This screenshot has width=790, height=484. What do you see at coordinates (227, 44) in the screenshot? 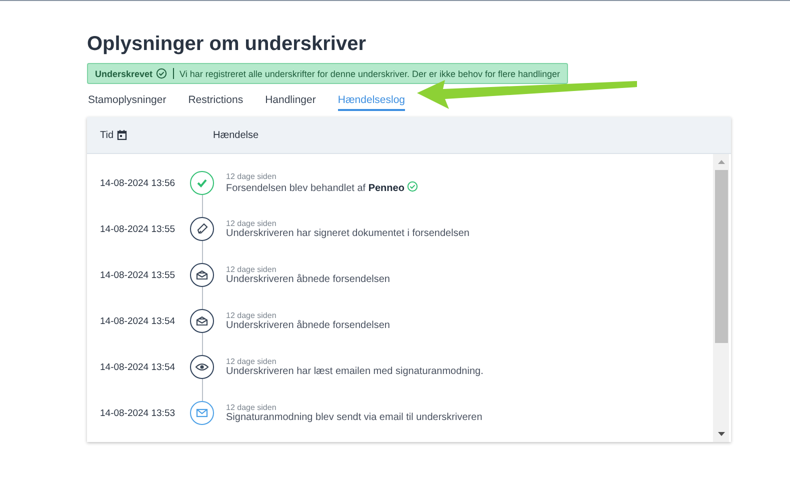
I see `page-title: Oplysninger om underskriver` at bounding box center [227, 44].